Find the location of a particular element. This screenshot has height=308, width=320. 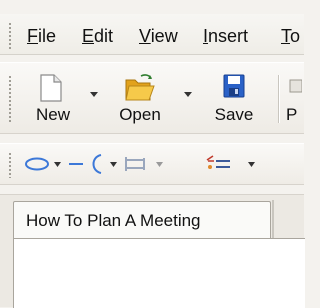

document-tab-strip: How To Plan A Meeting is located at coordinates (152, 217).